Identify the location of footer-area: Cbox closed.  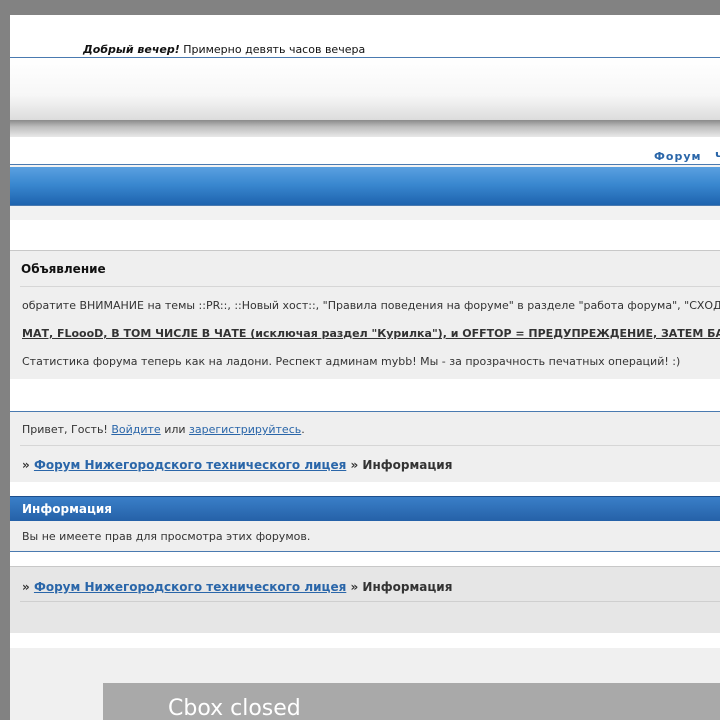
(365, 684).